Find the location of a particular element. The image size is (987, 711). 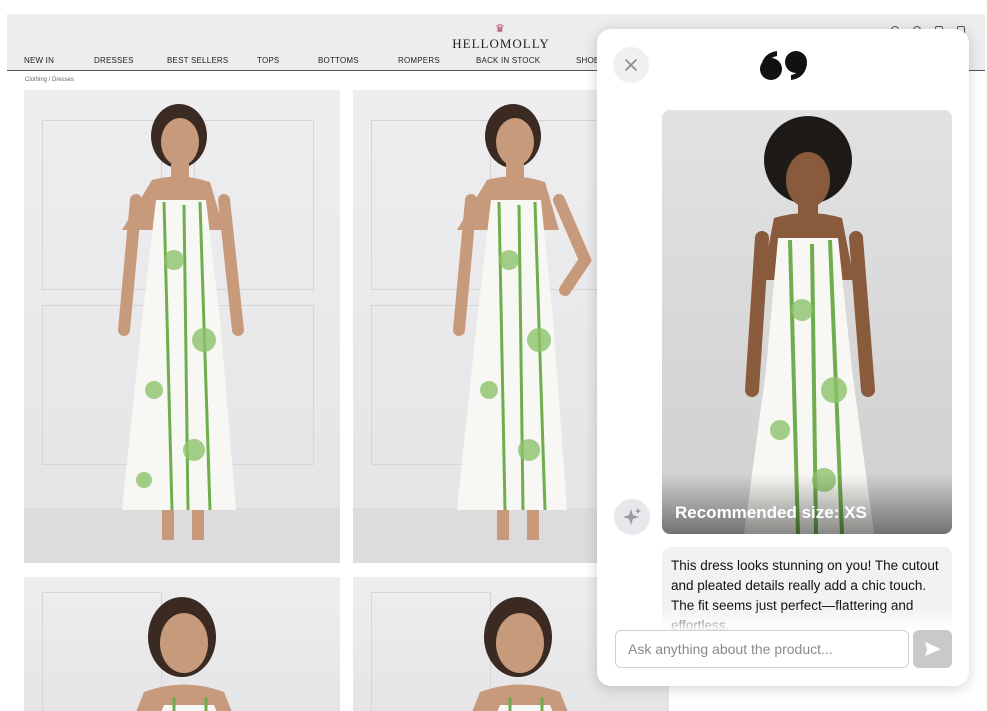

nav-item-dresses: DRESSES is located at coordinates (114, 60).